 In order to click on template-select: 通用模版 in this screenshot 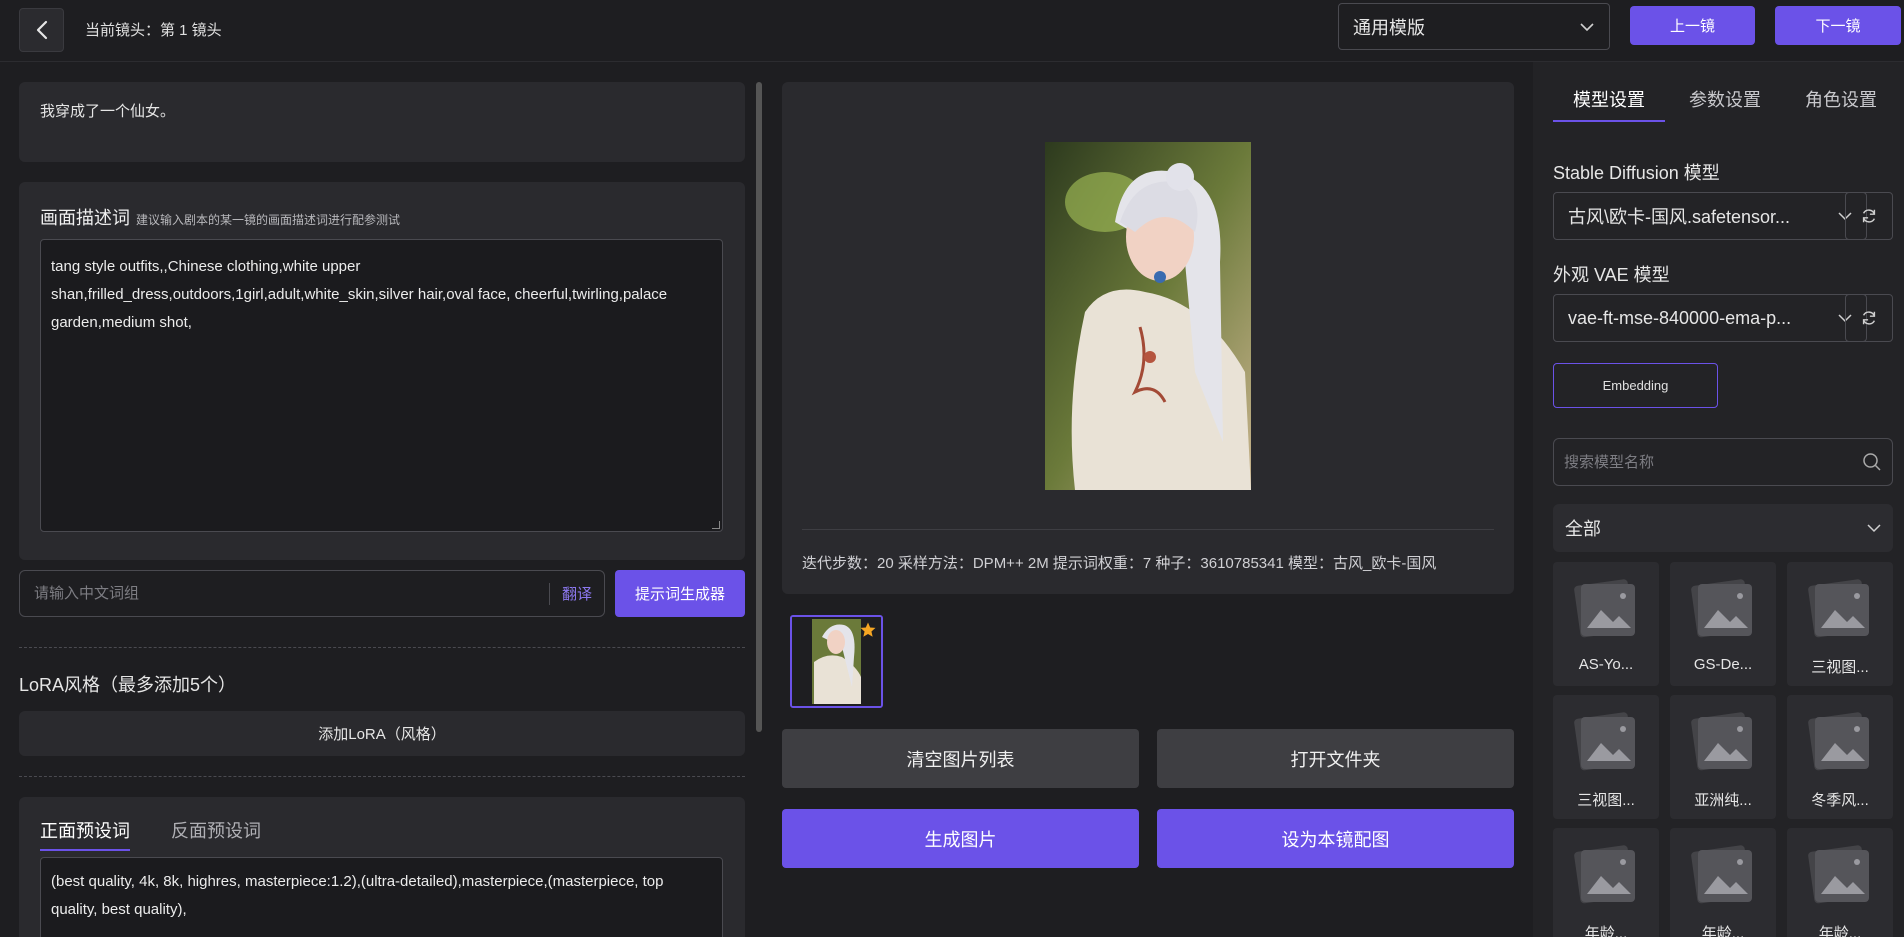, I will do `click(1474, 26)`.